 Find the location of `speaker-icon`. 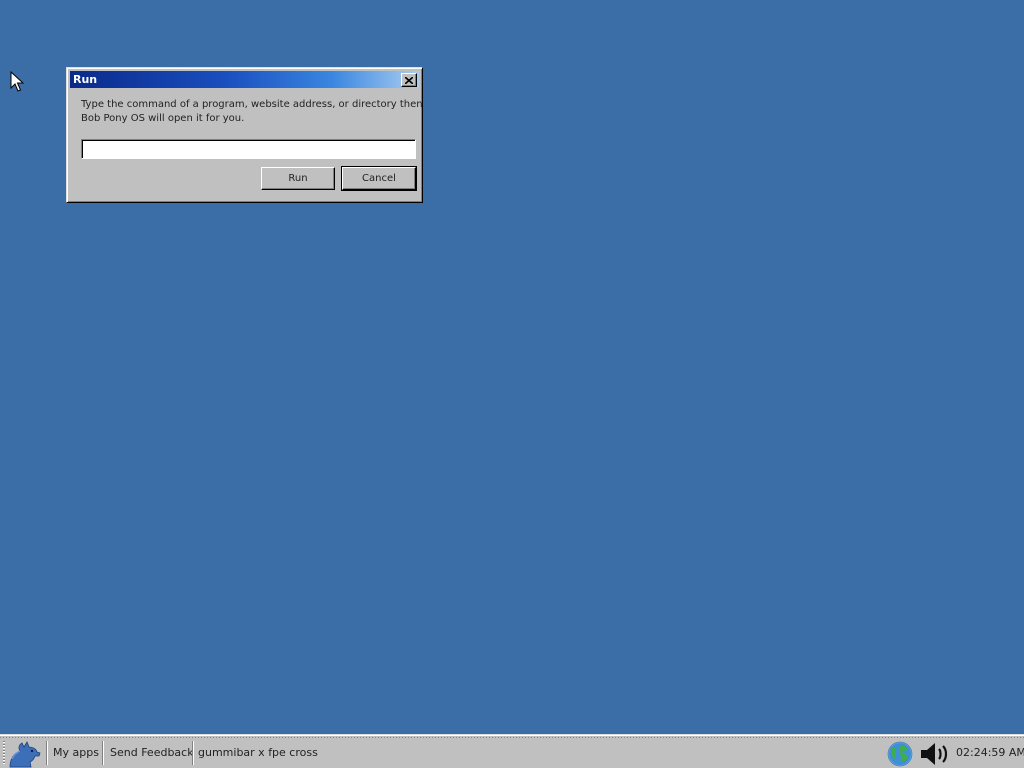

speaker-icon is located at coordinates (935, 754).